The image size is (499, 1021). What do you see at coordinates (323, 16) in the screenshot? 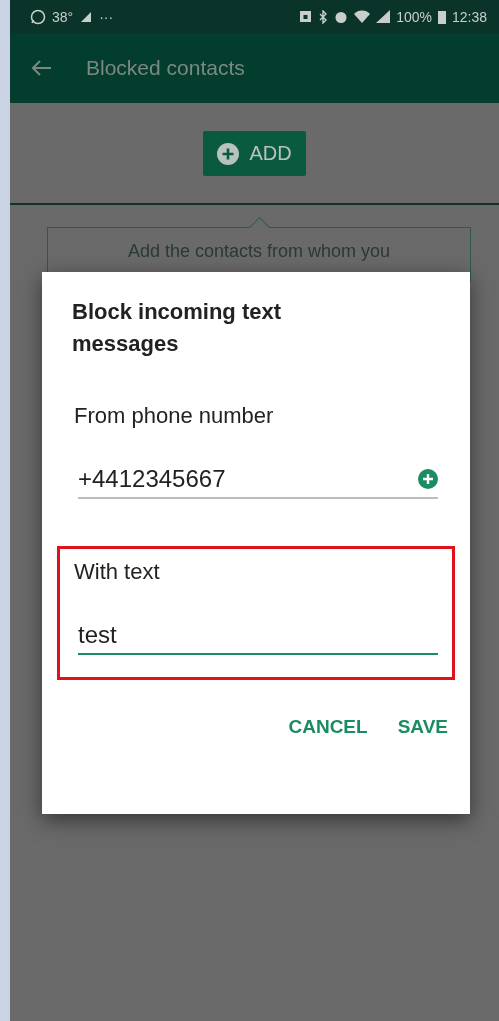
I see `bluetooth-icon` at bounding box center [323, 16].